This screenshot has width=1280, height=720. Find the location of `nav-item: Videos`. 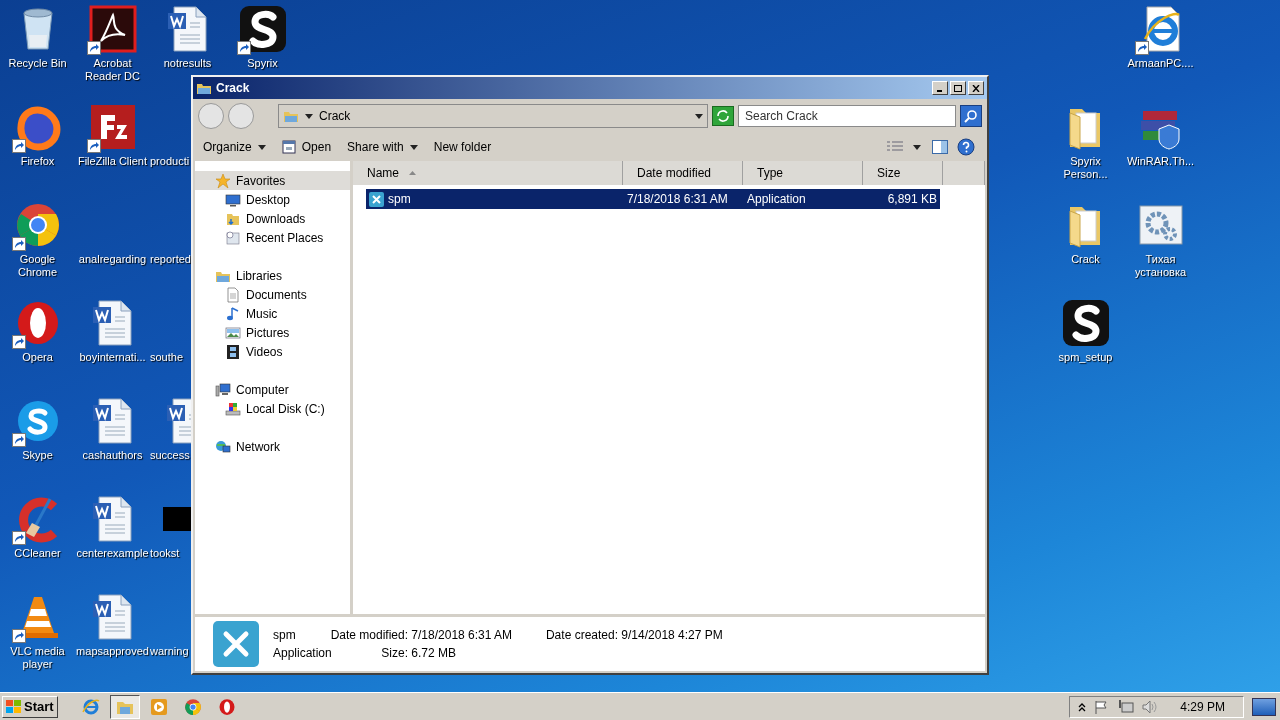

nav-item: Videos is located at coordinates (272, 351).